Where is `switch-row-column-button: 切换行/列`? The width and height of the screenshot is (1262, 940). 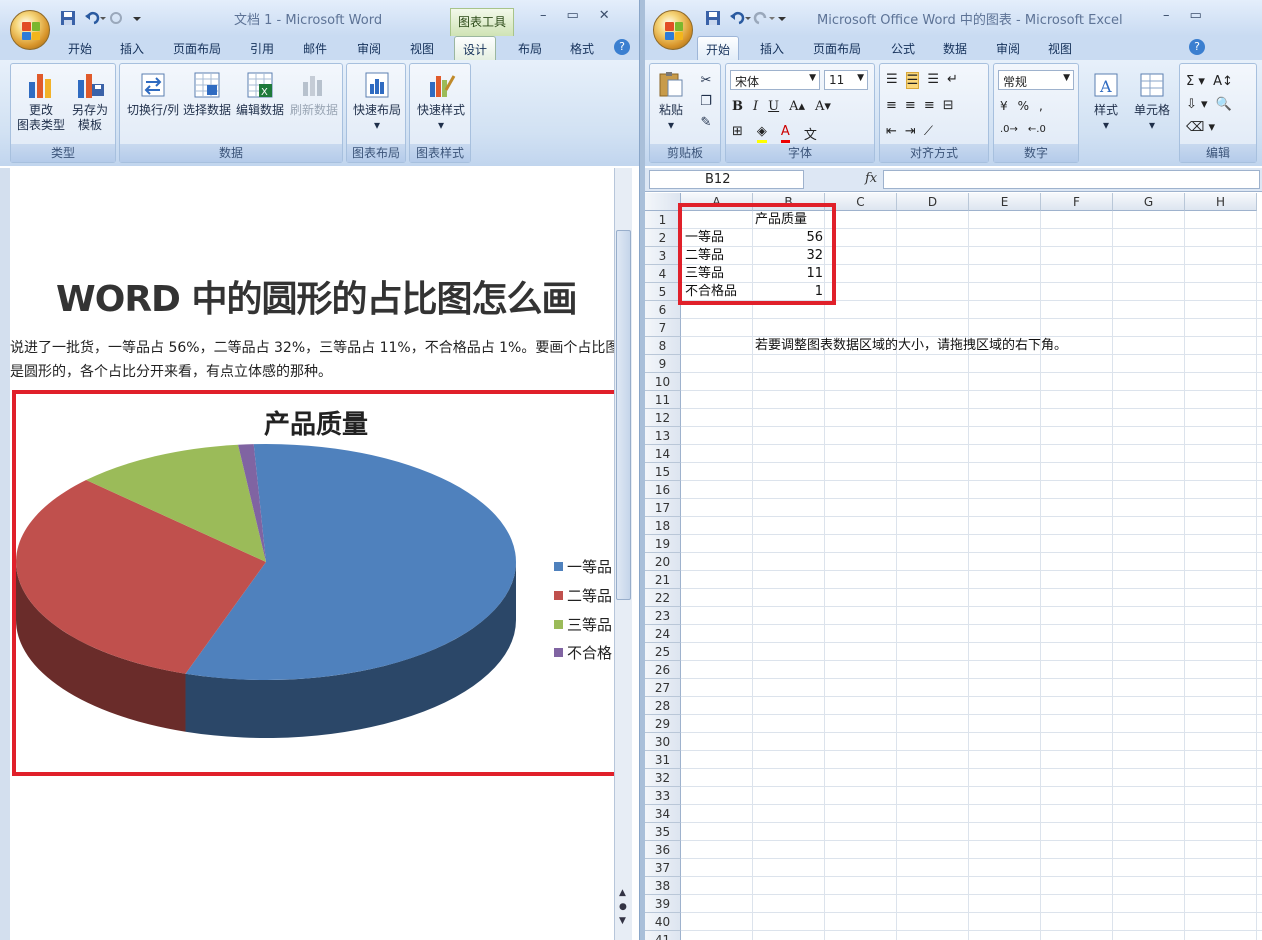 switch-row-column-button: 切换行/列 is located at coordinates (153, 94).